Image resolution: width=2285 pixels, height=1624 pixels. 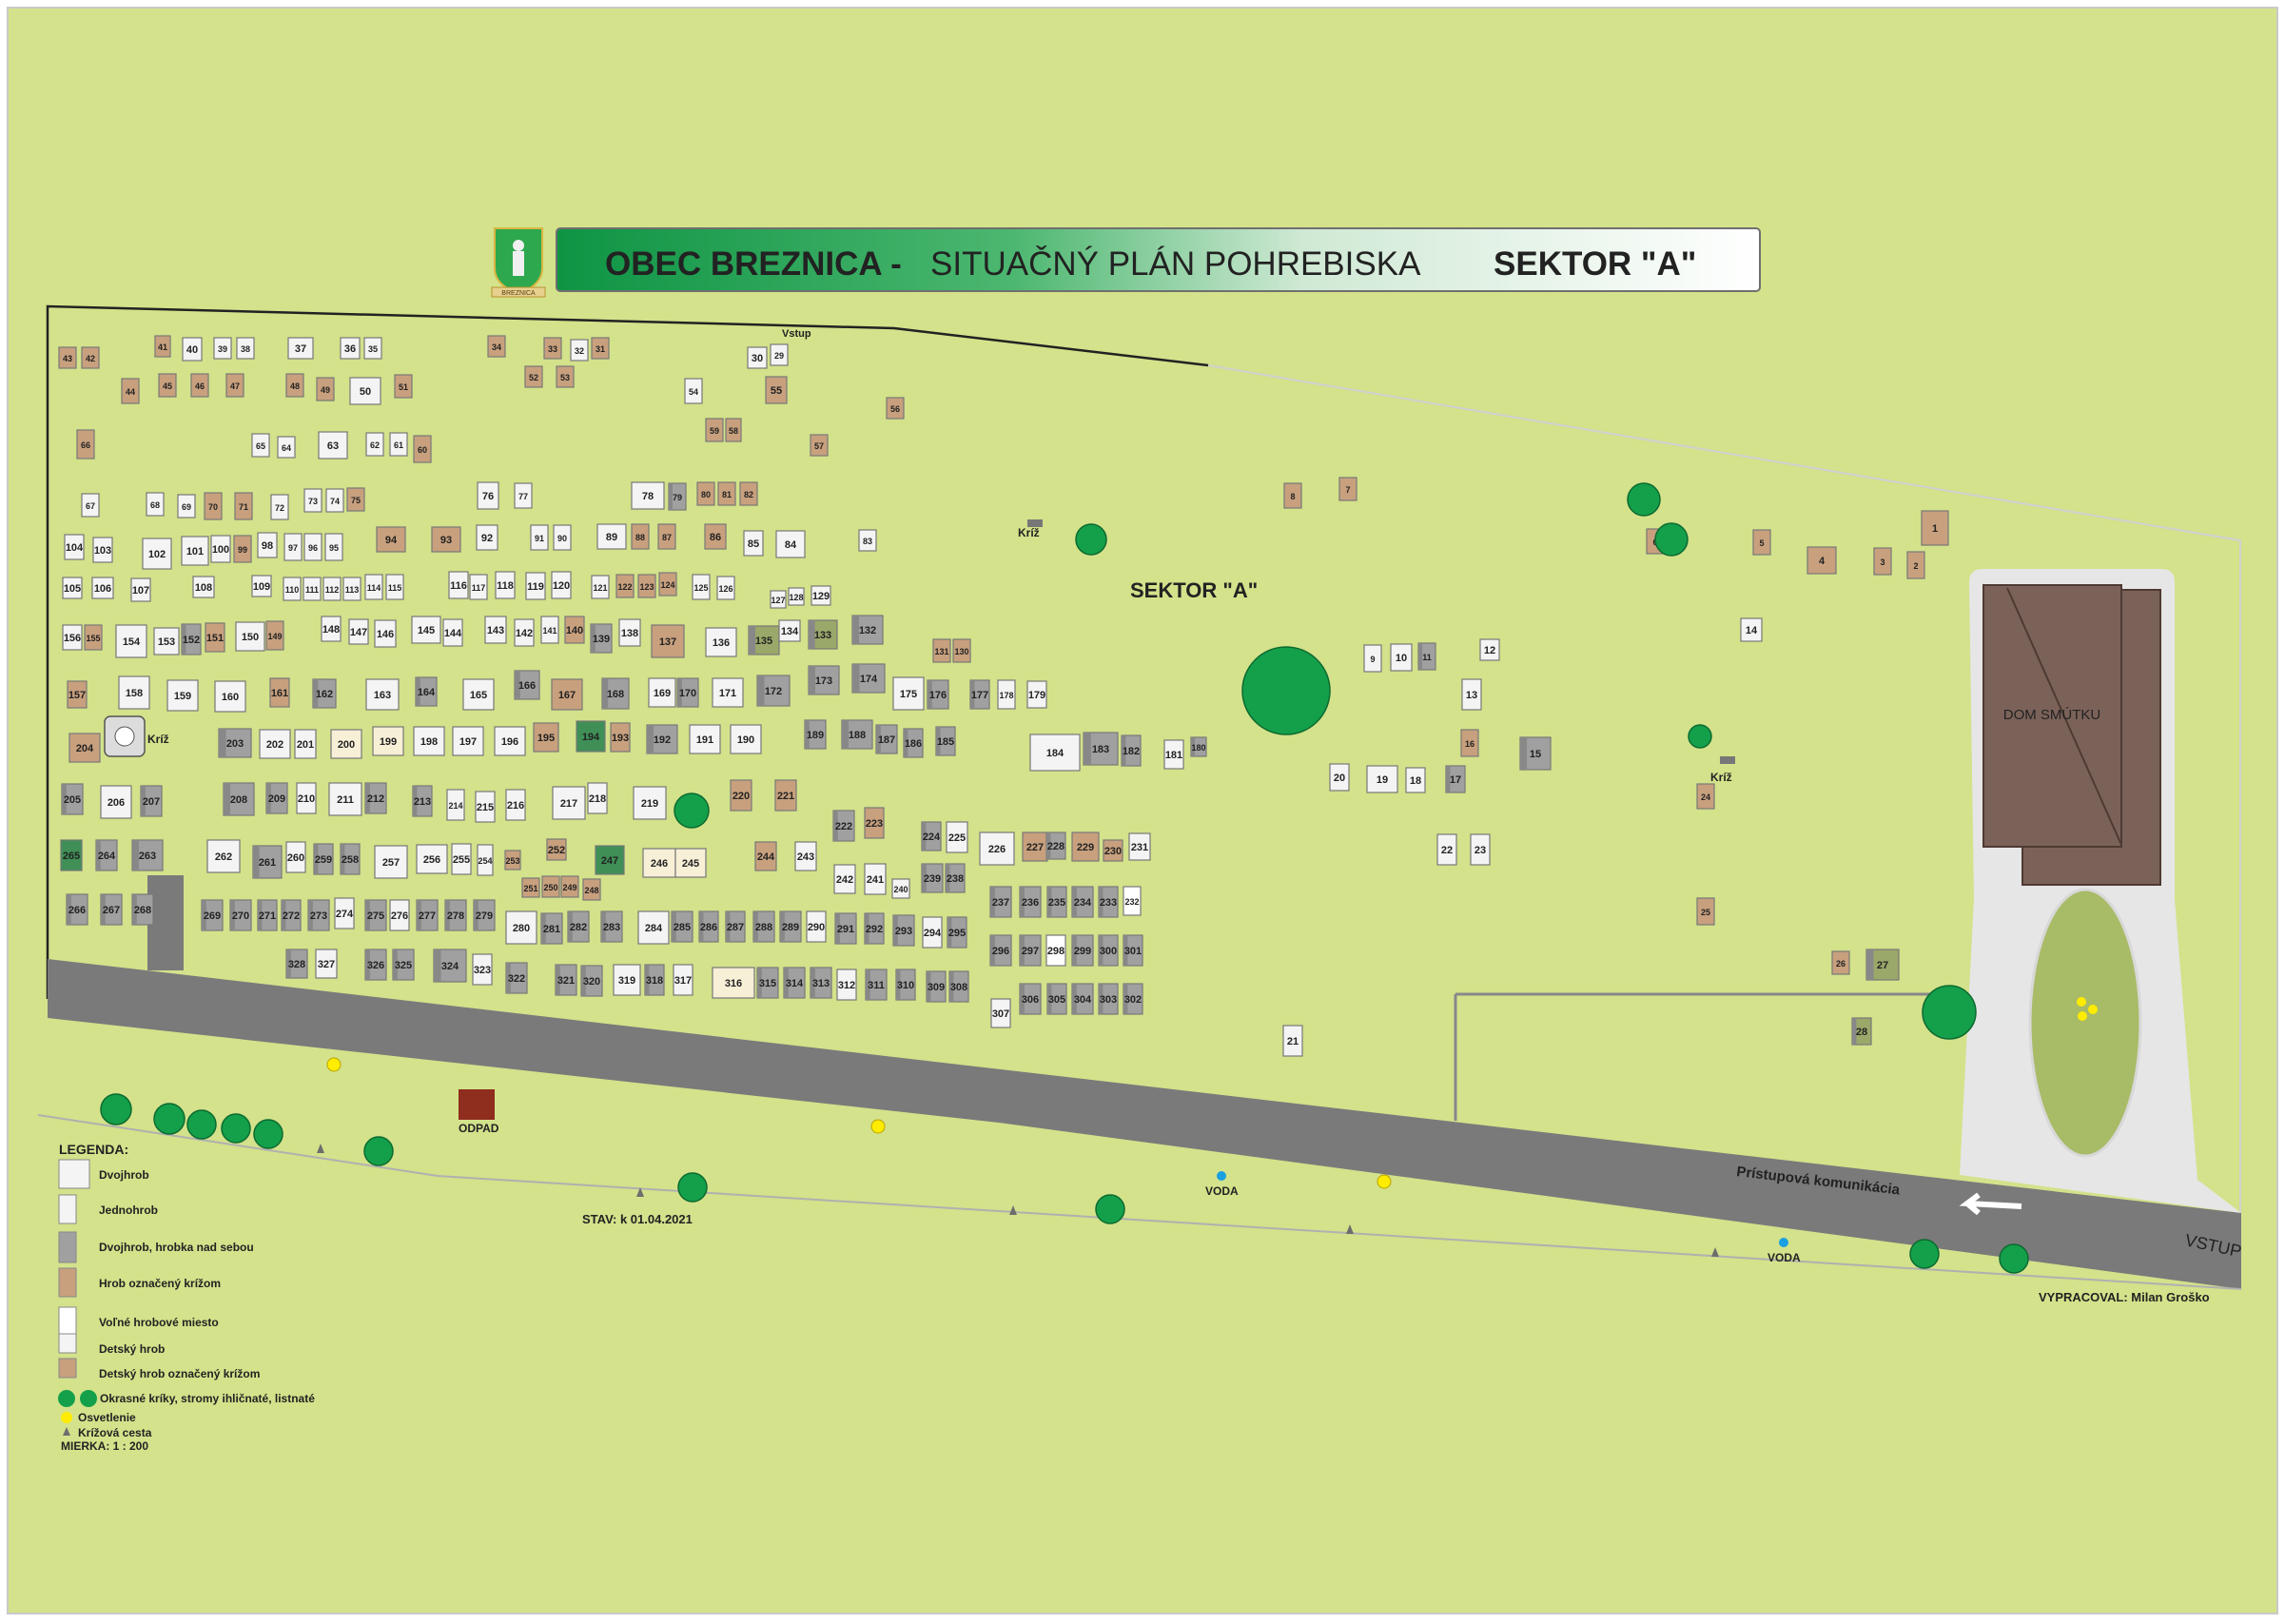 I want to click on grave-plot-225: 225, so click(x=957, y=837).